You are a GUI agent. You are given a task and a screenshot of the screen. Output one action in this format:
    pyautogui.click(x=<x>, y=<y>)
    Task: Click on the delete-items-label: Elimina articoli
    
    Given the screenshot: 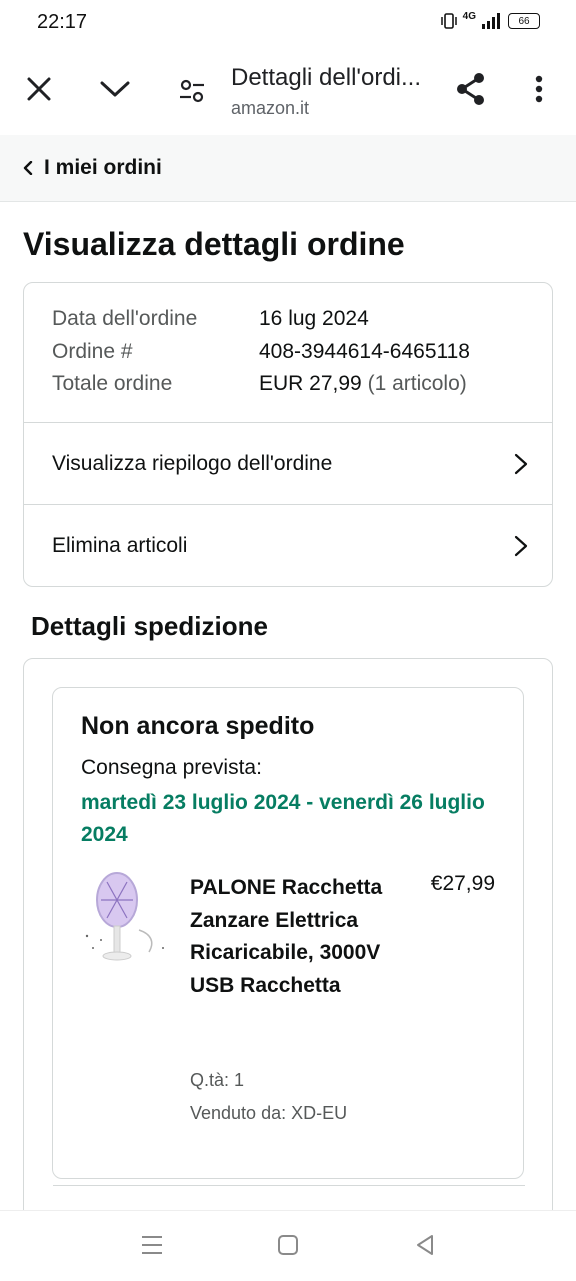 What is the action you would take?
    pyautogui.click(x=120, y=545)
    